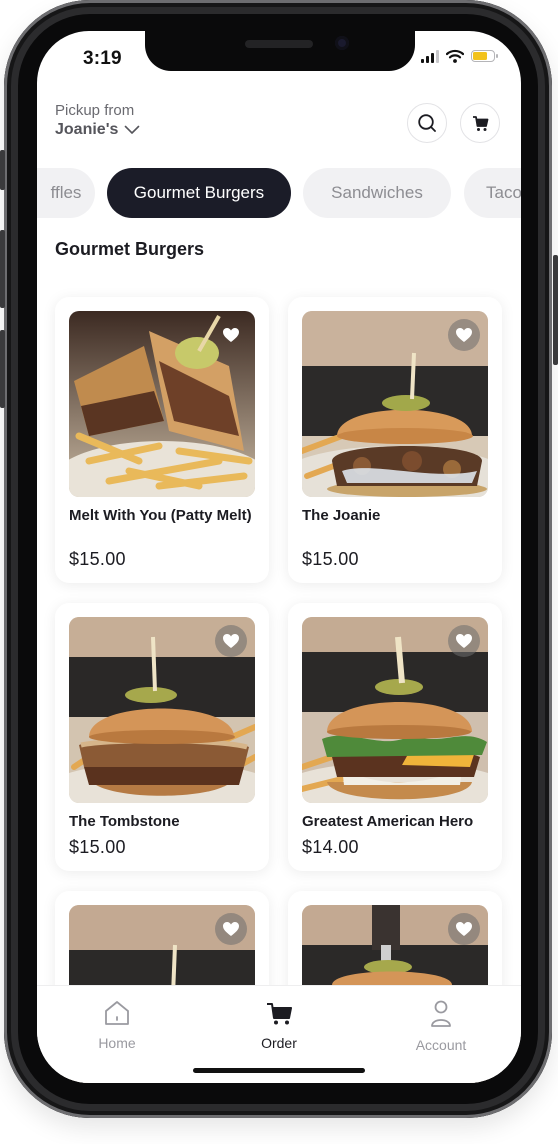 Image resolution: width=558 pixels, height=1144 pixels. I want to click on tab-order: Order, so click(279, 1025).